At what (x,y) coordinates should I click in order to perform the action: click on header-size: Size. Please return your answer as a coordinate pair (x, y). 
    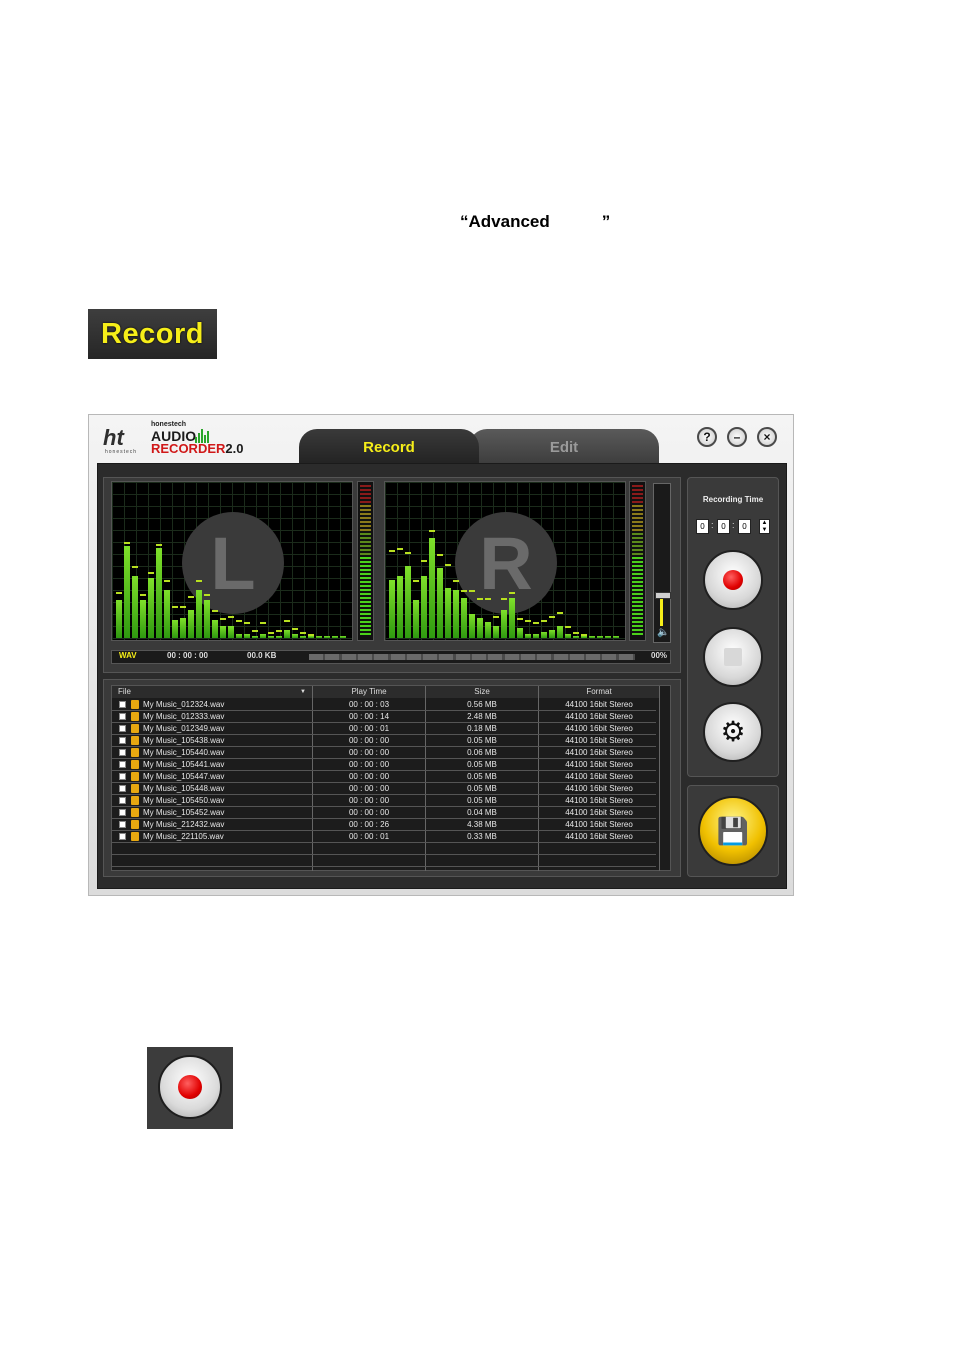
    Looking at the image, I should click on (482, 692).